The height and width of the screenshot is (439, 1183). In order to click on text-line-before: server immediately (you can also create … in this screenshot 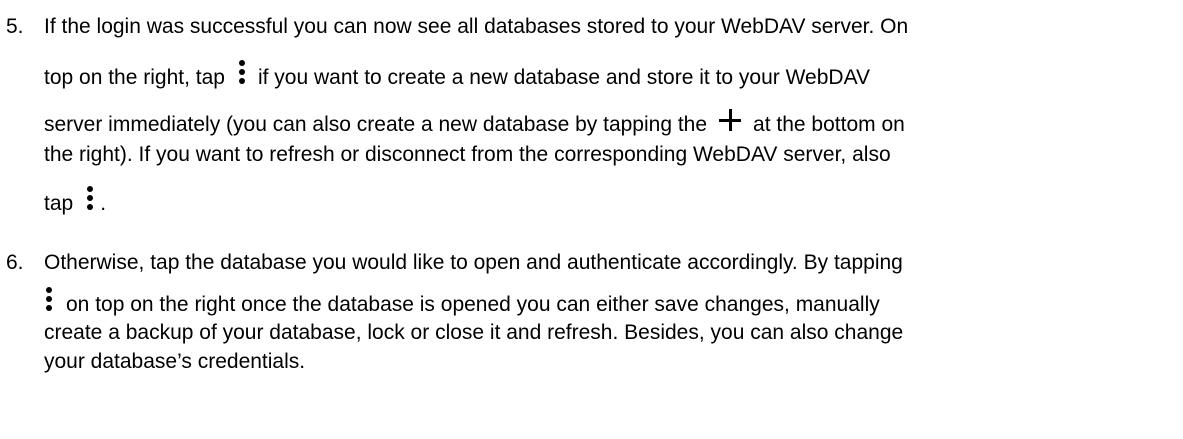, I will do `click(376, 124)`.